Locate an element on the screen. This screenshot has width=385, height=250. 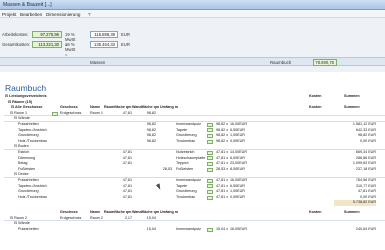
eur-label-1: EUR is located at coordinates (125, 34).